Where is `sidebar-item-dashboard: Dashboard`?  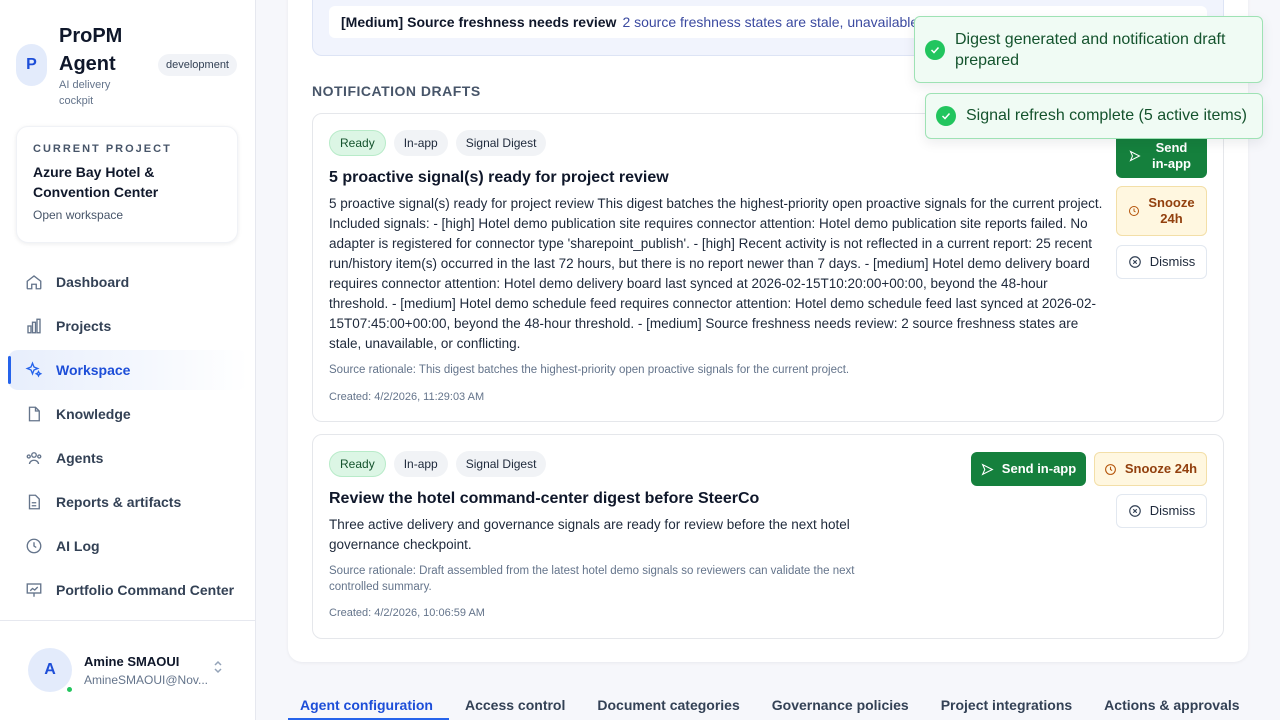
sidebar-item-dashboard: Dashboard is located at coordinates (128, 282).